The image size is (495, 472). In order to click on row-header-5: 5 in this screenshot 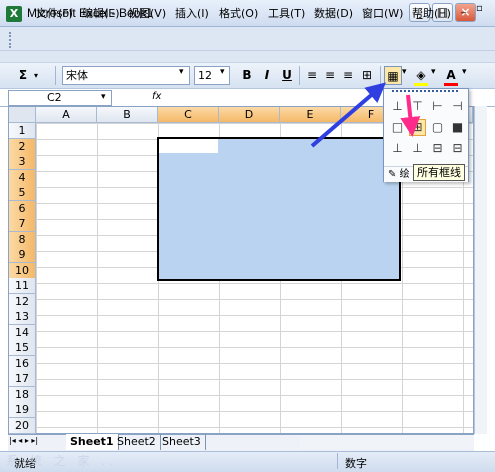, I will do `click(22, 193)`.